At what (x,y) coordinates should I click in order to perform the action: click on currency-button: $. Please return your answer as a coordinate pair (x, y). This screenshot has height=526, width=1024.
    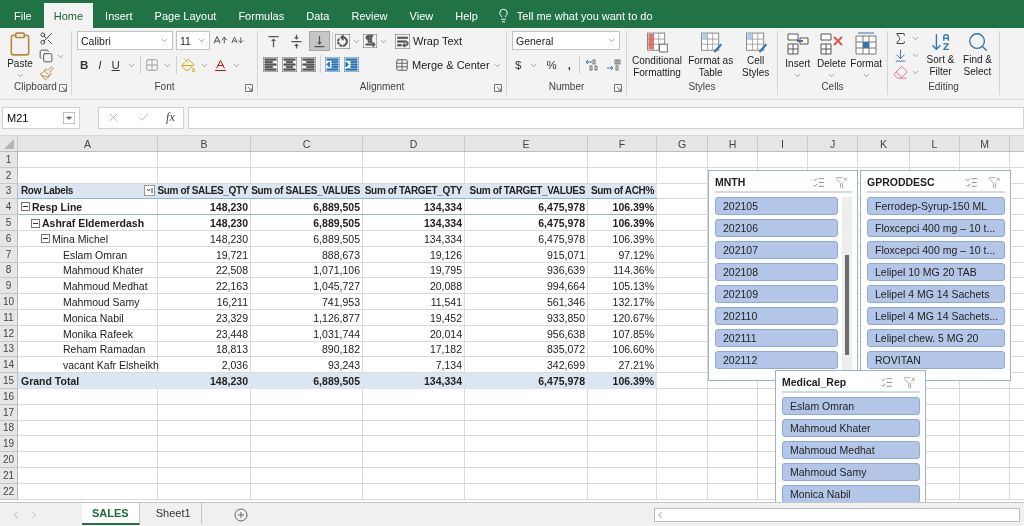
    Looking at the image, I should click on (518, 65).